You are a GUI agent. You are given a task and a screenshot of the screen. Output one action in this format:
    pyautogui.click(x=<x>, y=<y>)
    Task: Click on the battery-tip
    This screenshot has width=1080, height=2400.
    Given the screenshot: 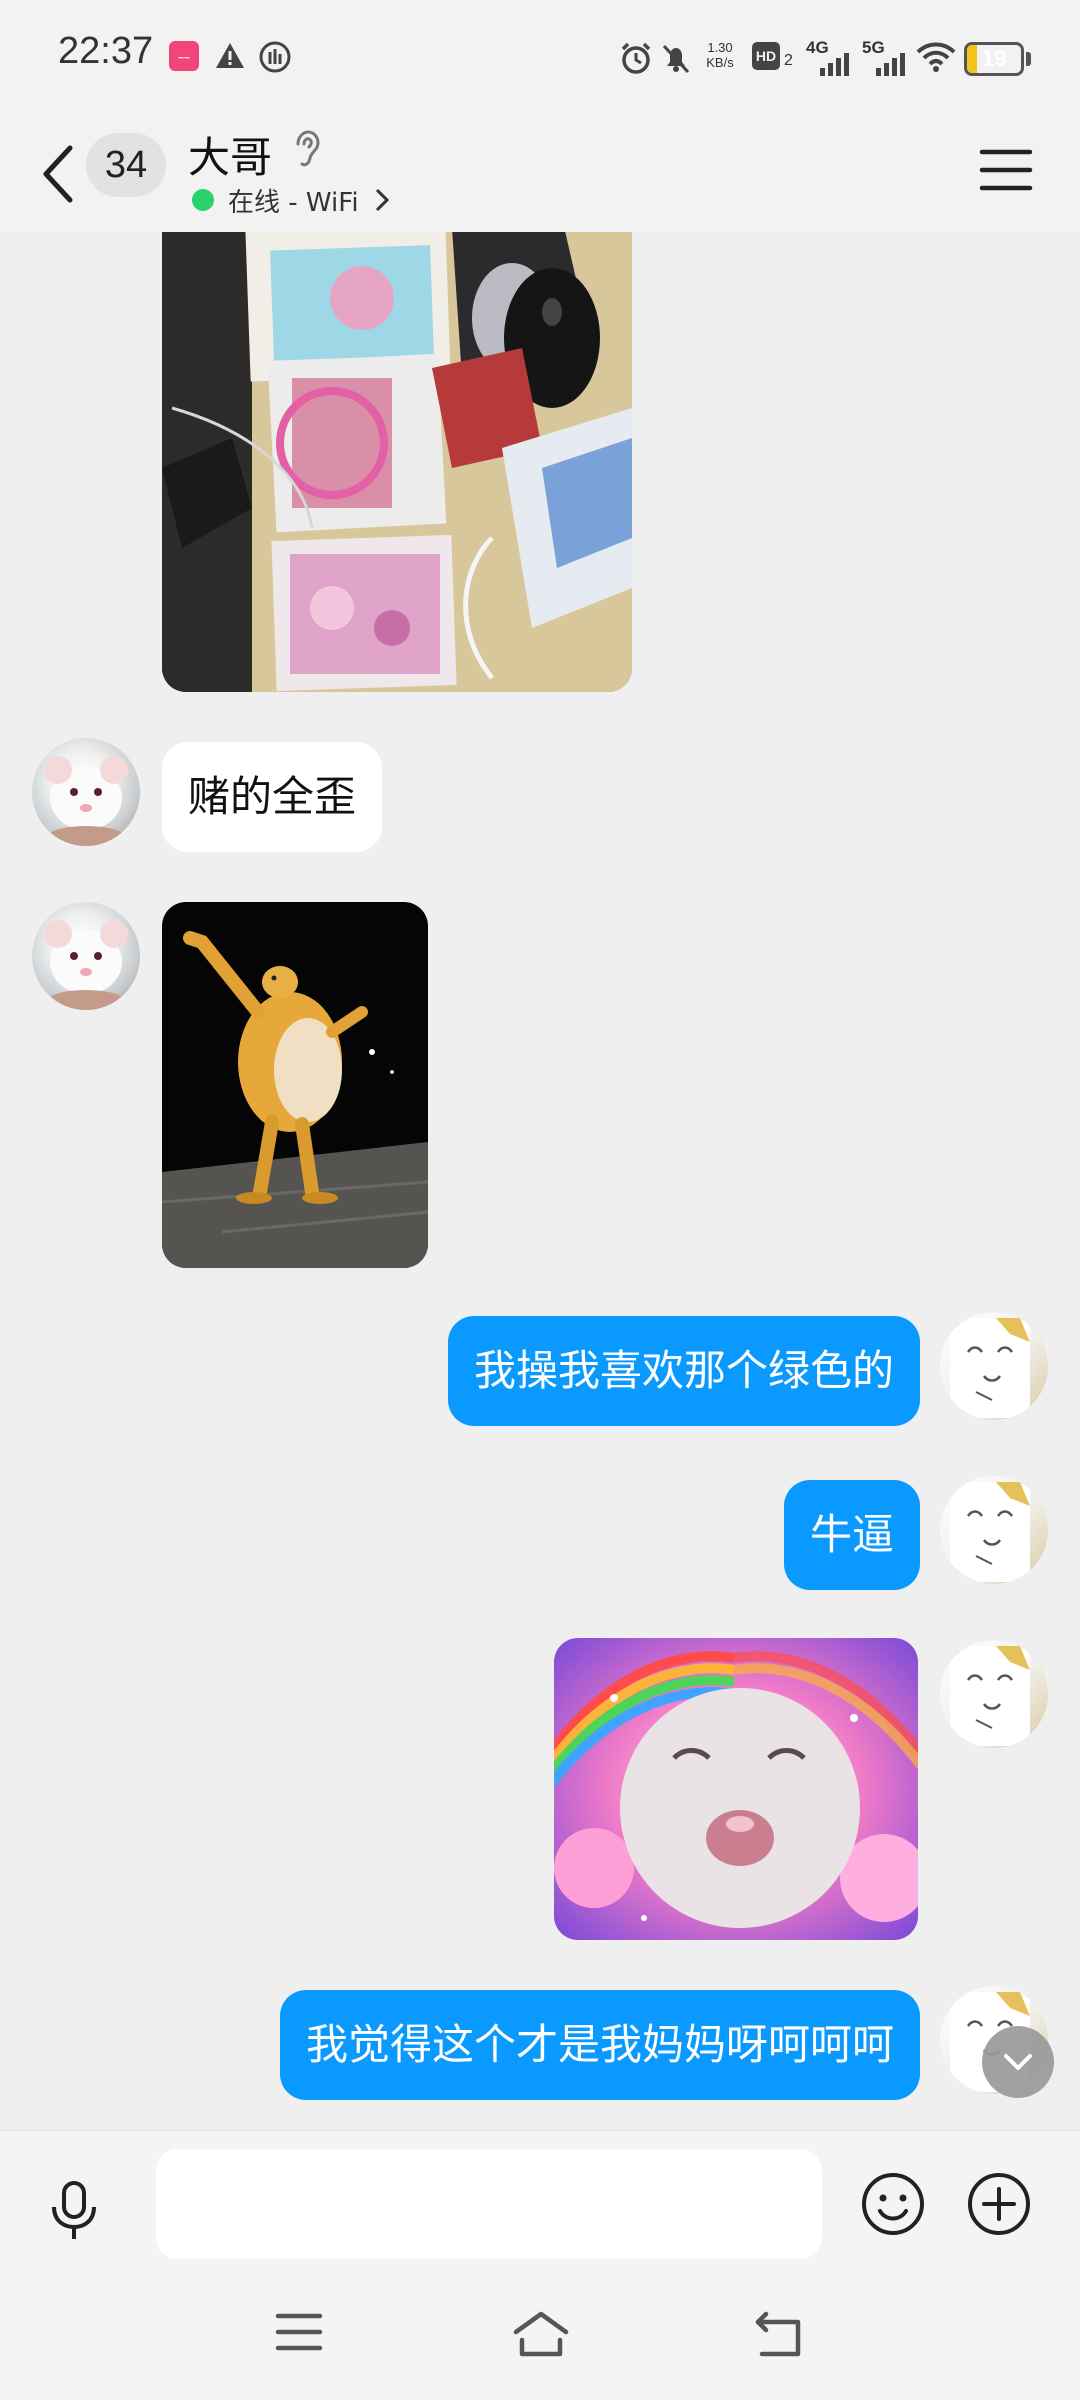 What is the action you would take?
    pyautogui.click(x=1028, y=59)
    